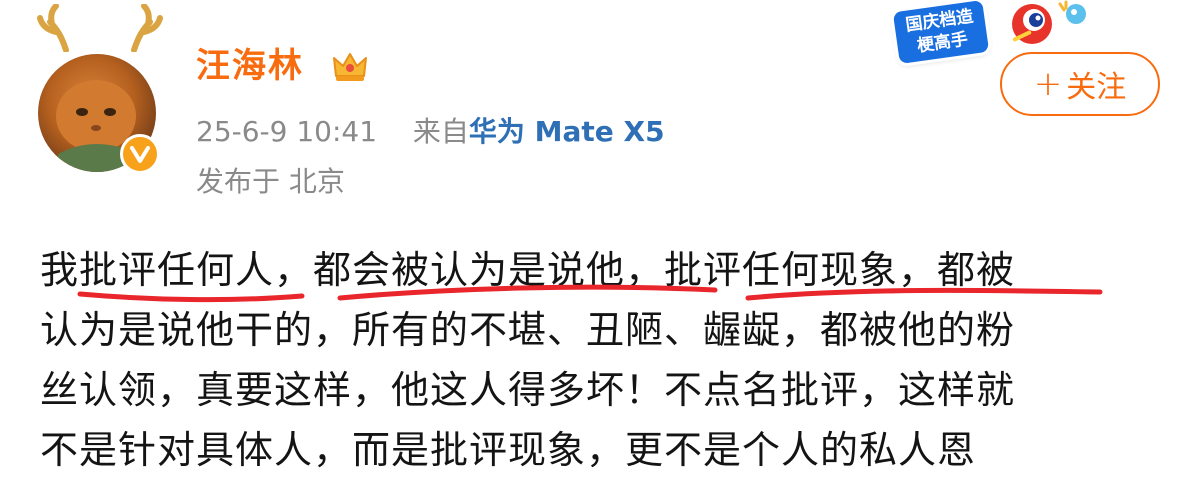 Image resolution: width=1200 pixels, height=490 pixels. What do you see at coordinates (567, 131) in the screenshot?
I see `device-name: 华为 Mate X5` at bounding box center [567, 131].